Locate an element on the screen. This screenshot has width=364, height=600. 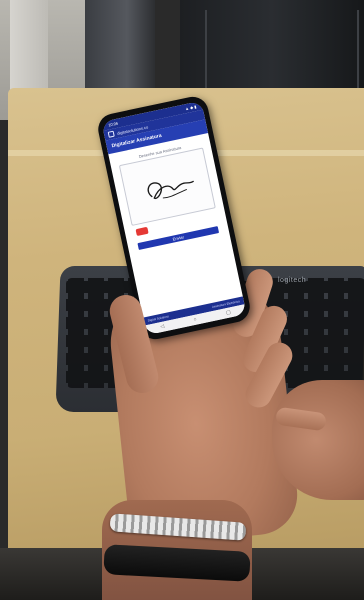
signature-stroke is located at coordinates (171, 189).